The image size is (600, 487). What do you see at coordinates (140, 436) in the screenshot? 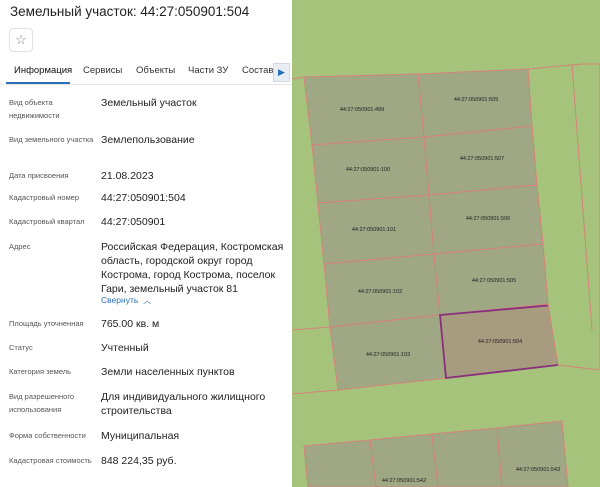
I see `field-value: Муниципальная` at bounding box center [140, 436].